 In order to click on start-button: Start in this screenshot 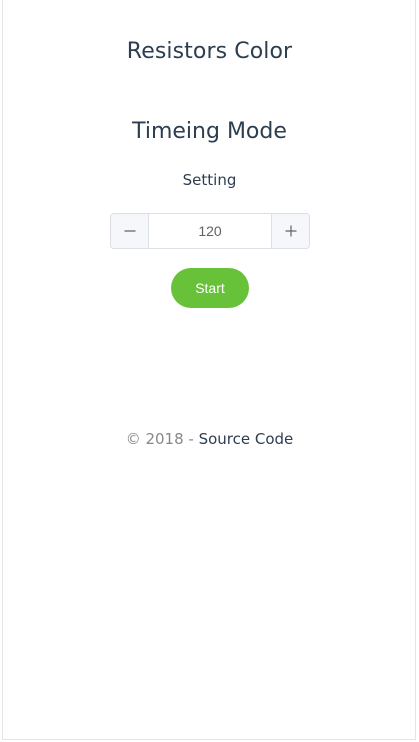, I will do `click(210, 288)`.